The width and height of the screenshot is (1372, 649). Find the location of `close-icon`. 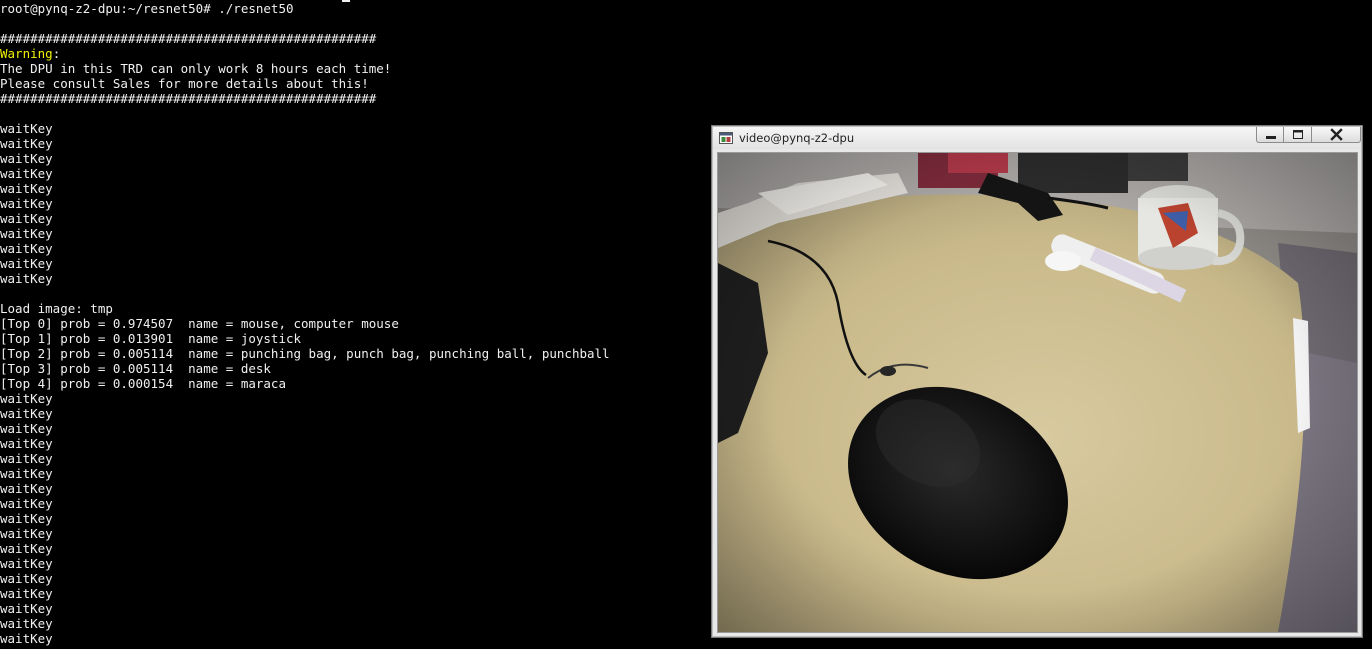

close-icon is located at coordinates (1336, 134).